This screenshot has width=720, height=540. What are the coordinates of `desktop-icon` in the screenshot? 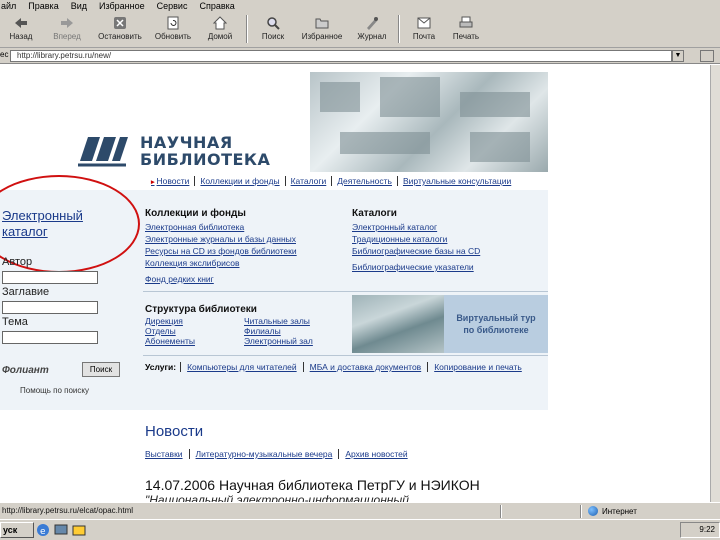 It's located at (61, 530).